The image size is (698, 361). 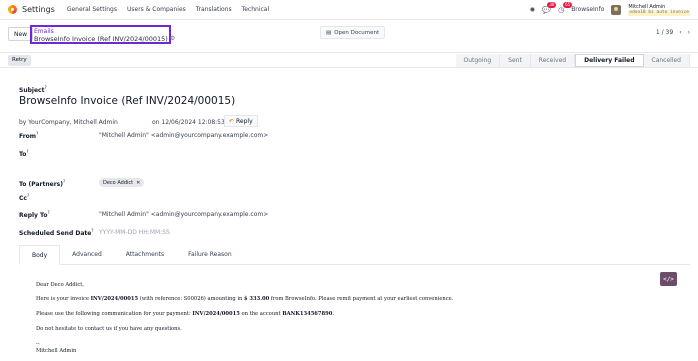 What do you see at coordinates (668, 279) in the screenshot?
I see `code-view-icon: </>` at bounding box center [668, 279].